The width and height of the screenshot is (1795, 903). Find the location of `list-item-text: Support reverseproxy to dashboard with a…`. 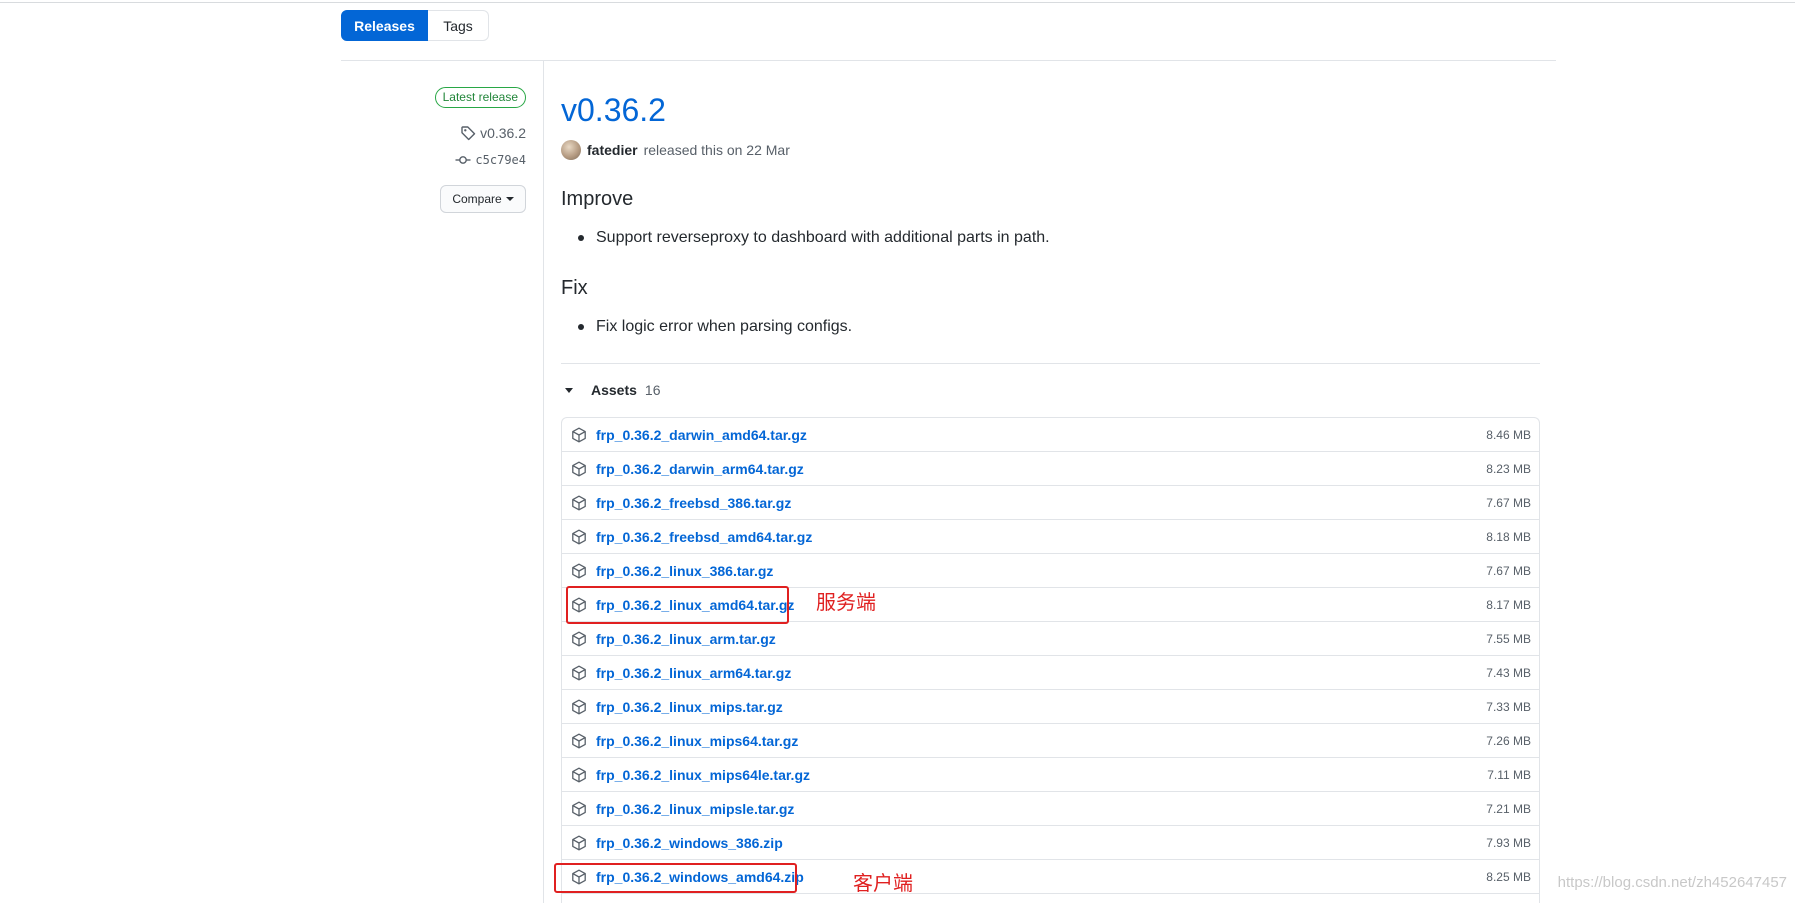

list-item-text: Support reverseproxy to dashboard with a… is located at coordinates (823, 237).